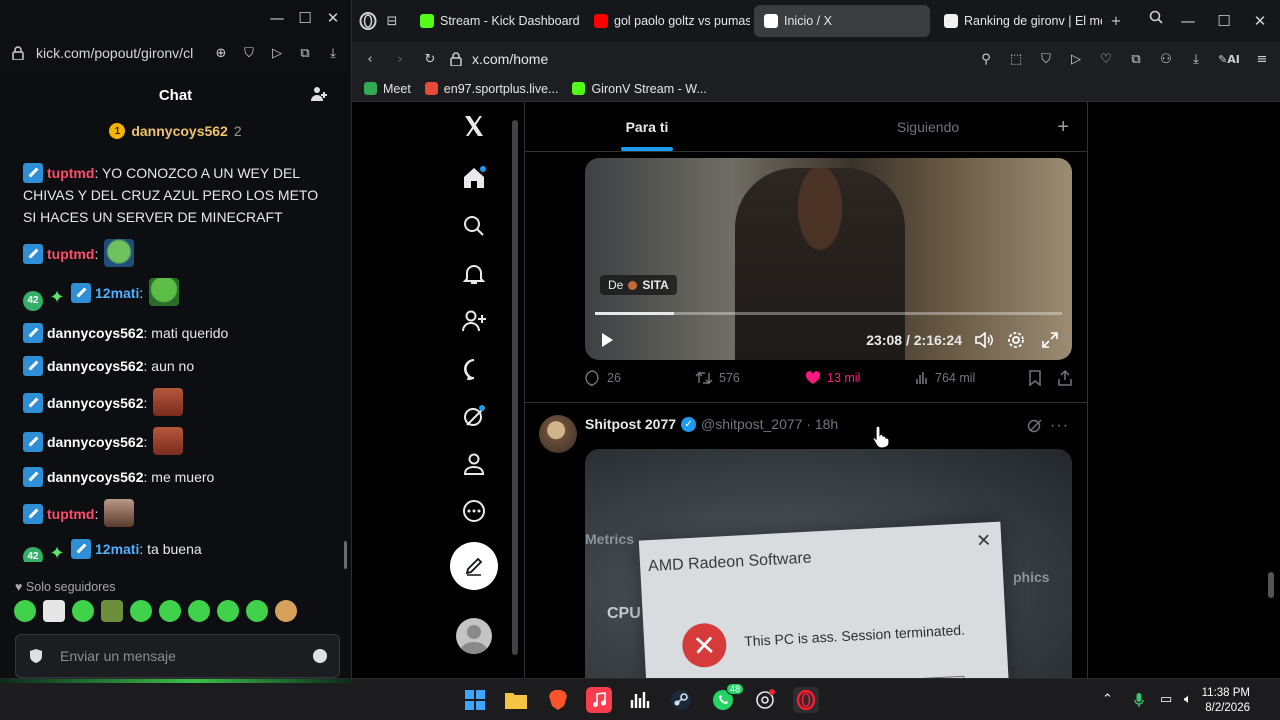 This screenshot has height=720, width=1280. Describe the element at coordinates (1139, 702) in the screenshot. I see `microphone-icon` at that location.